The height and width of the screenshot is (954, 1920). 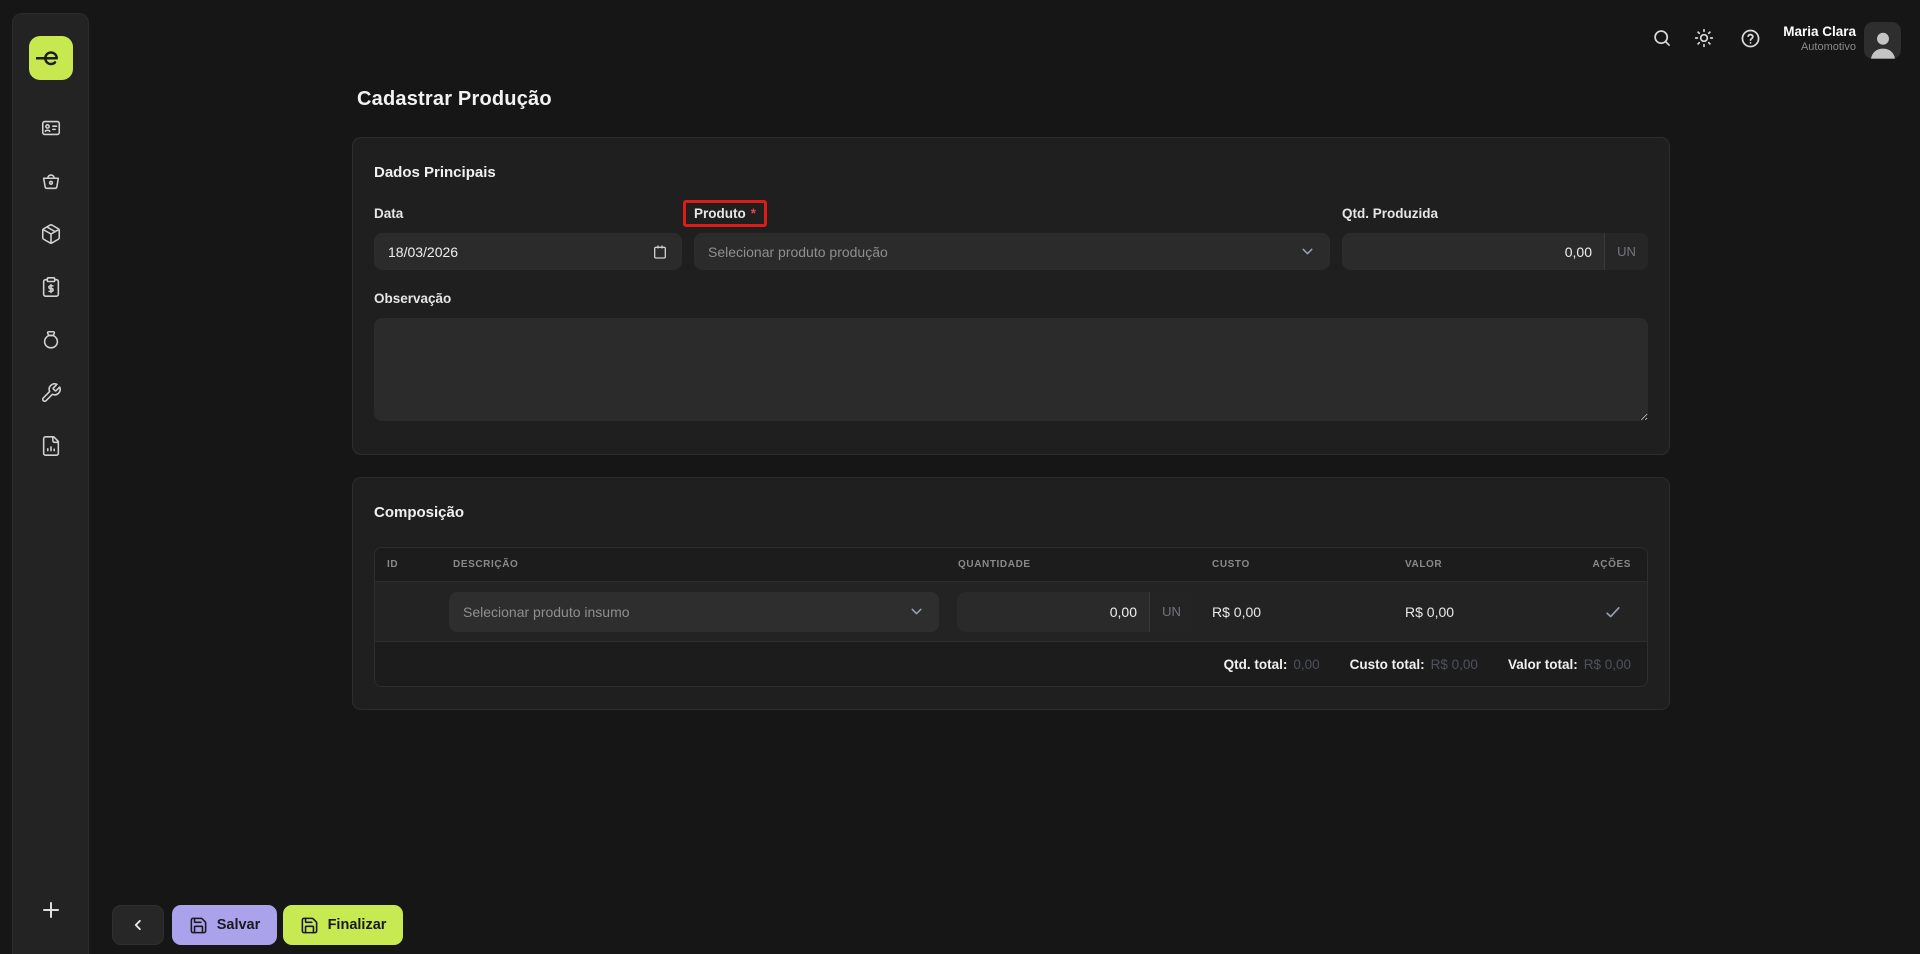 I want to click on back-button, so click(x=138, y=925).